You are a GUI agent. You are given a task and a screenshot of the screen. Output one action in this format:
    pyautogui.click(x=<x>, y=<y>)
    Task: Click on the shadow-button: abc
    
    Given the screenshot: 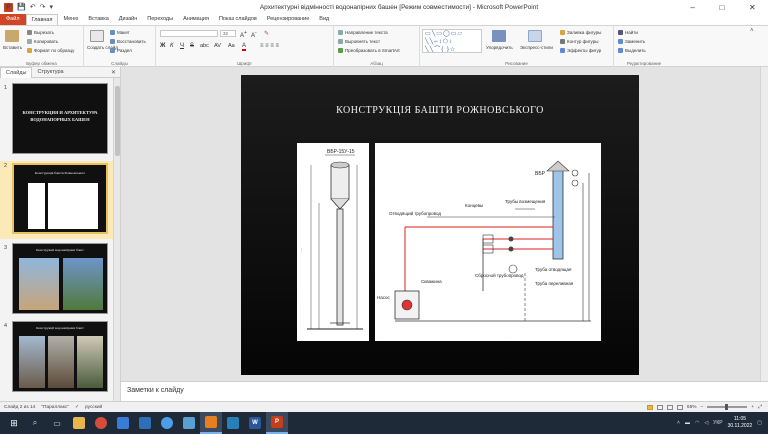 What is the action you would take?
    pyautogui.click(x=204, y=46)
    